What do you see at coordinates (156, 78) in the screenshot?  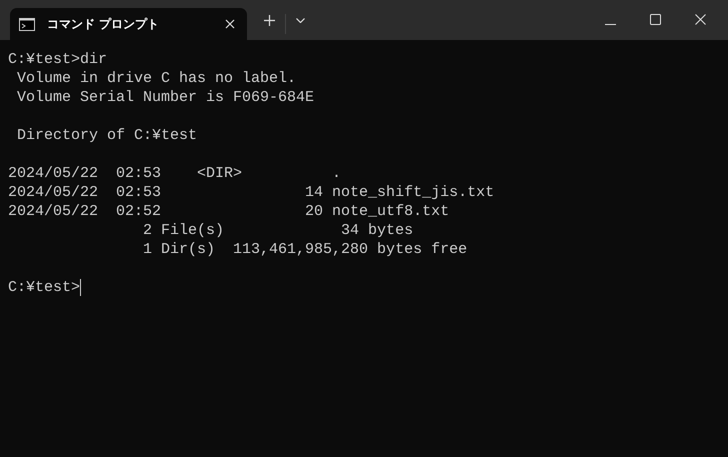 I see `console-line: Volume in drive C has no label.` at bounding box center [156, 78].